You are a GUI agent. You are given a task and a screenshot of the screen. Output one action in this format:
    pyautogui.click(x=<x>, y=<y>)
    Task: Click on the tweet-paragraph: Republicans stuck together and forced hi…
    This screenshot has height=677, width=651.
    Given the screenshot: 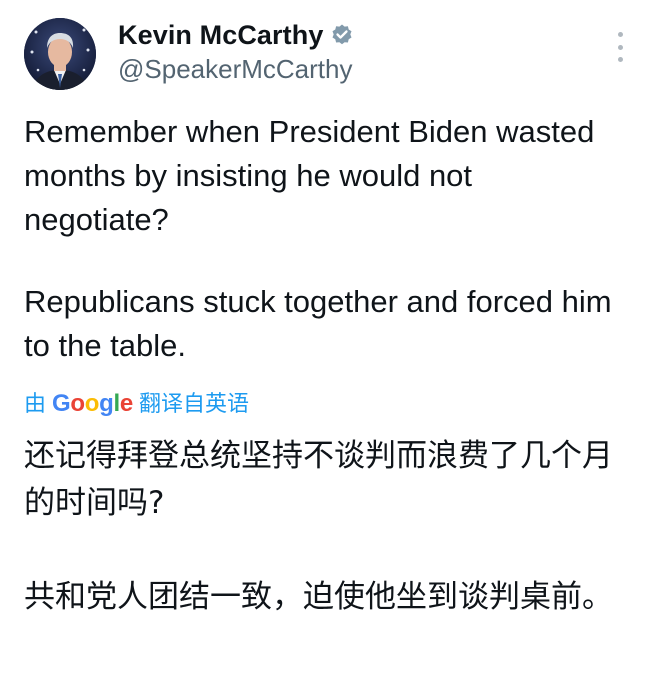 What is the action you would take?
    pyautogui.click(x=318, y=323)
    